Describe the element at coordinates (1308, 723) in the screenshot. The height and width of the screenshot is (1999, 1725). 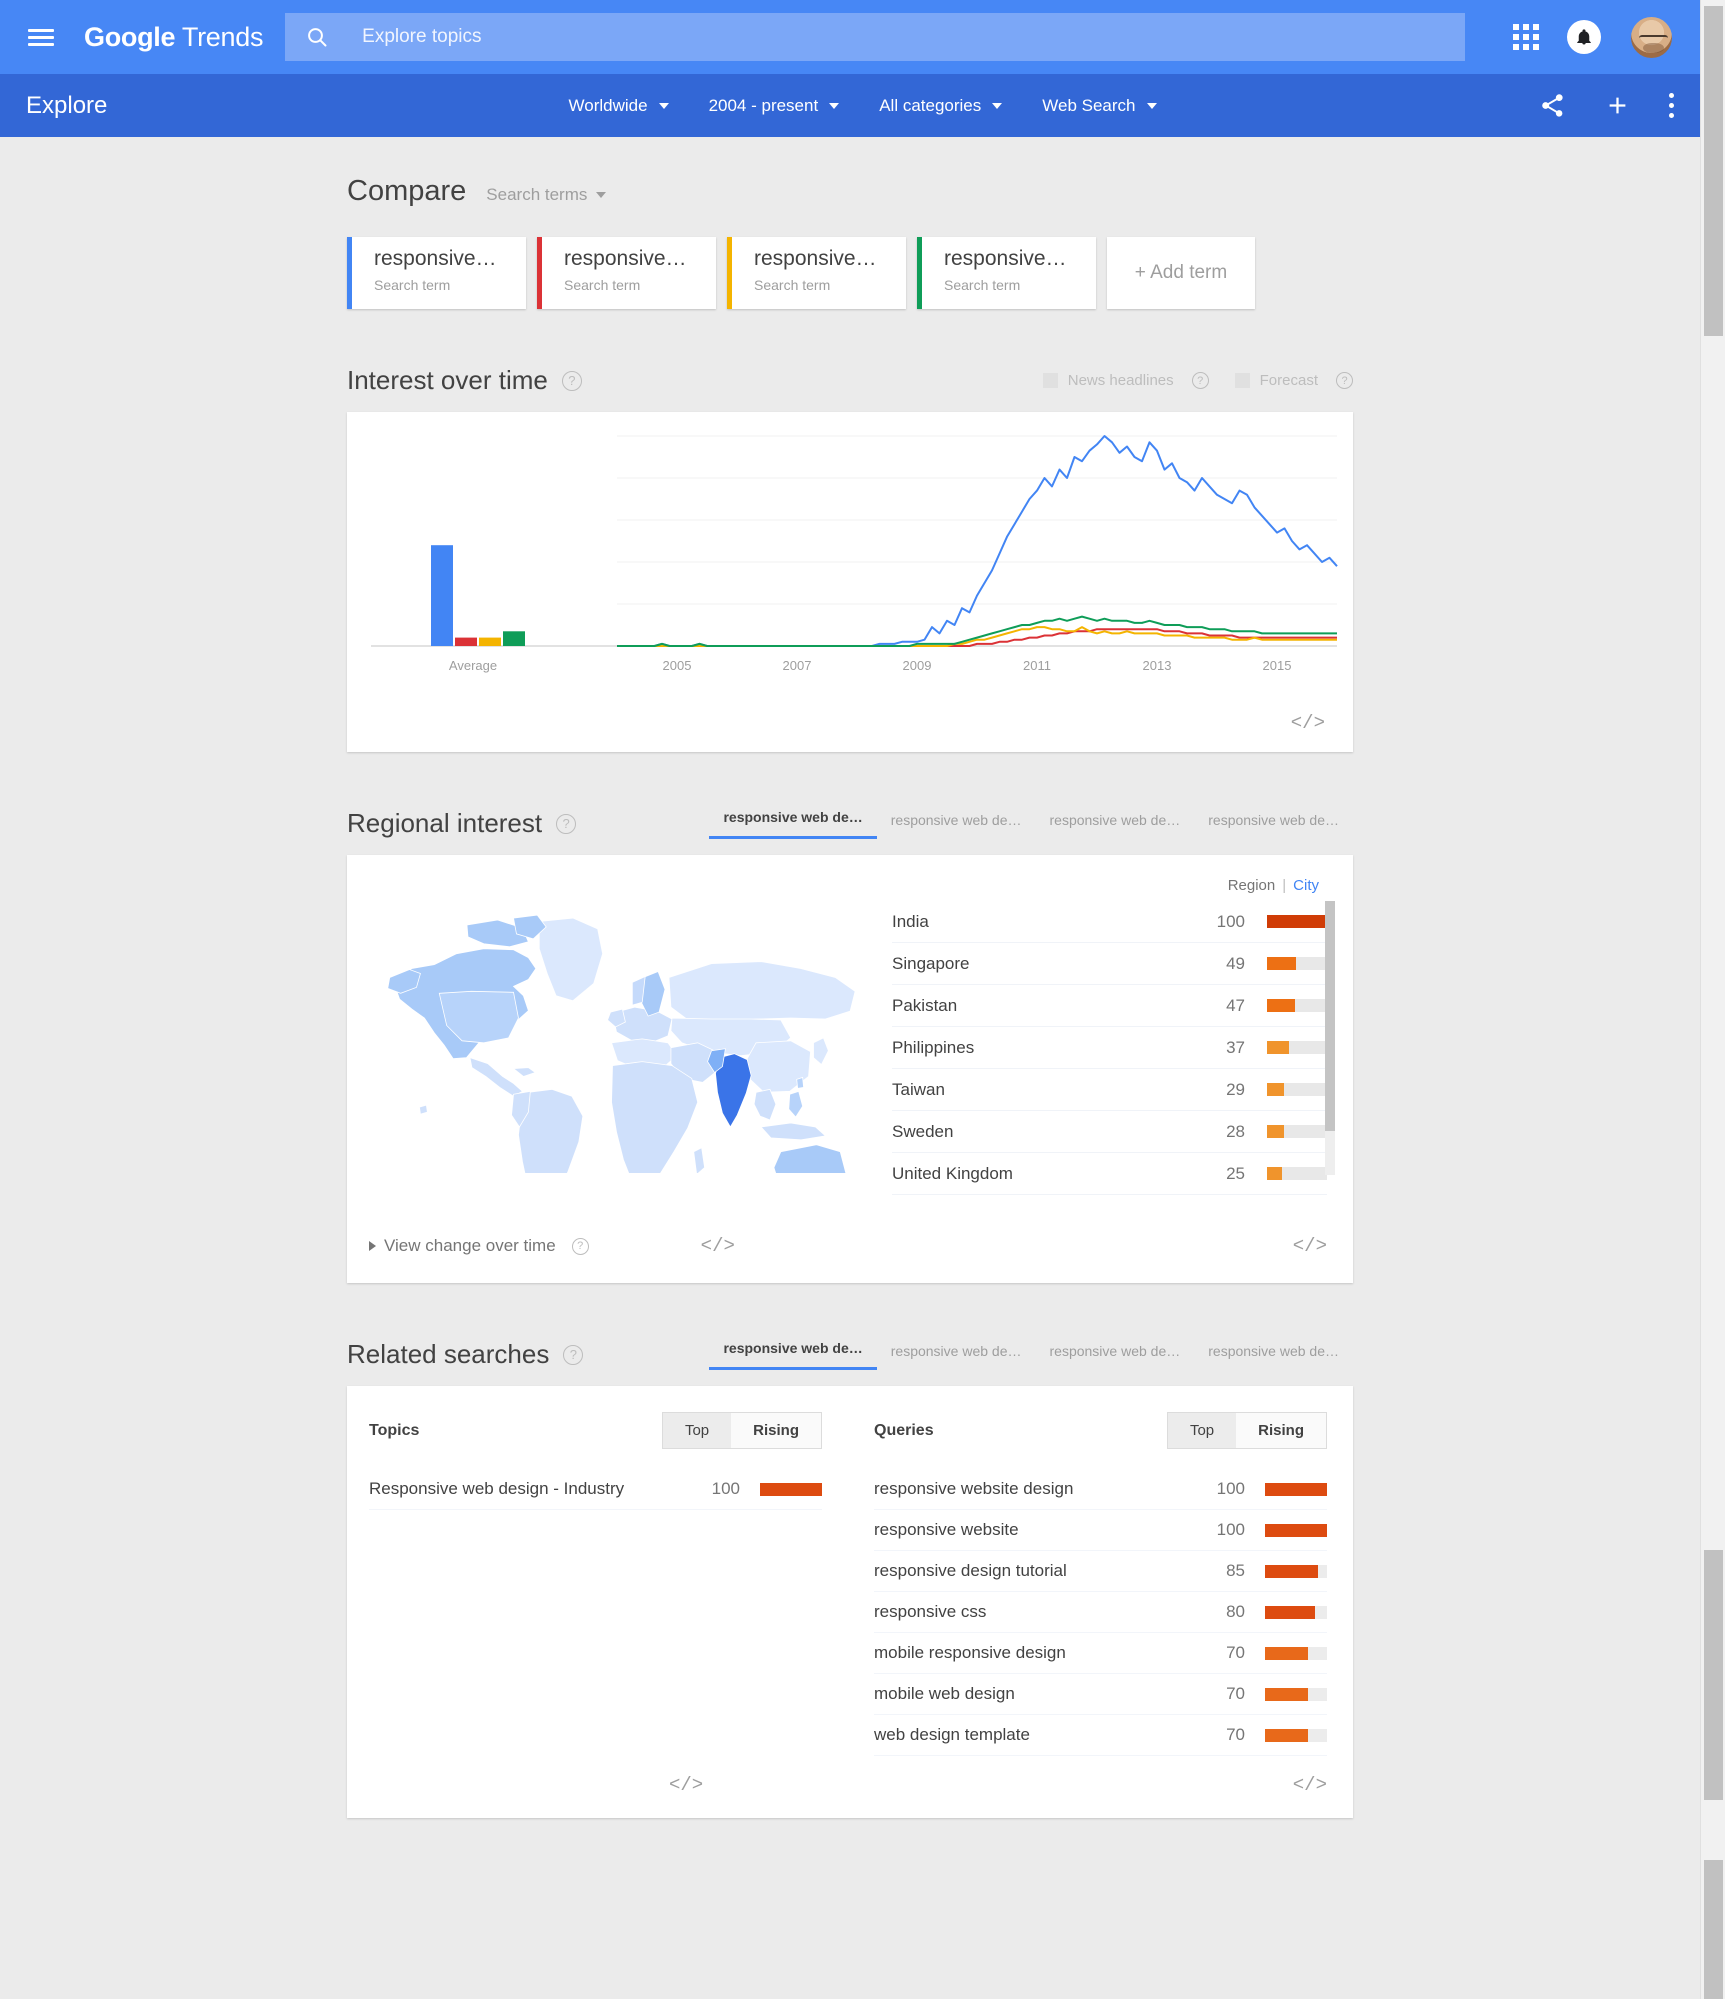
I see `embed-code-button: </>` at that location.